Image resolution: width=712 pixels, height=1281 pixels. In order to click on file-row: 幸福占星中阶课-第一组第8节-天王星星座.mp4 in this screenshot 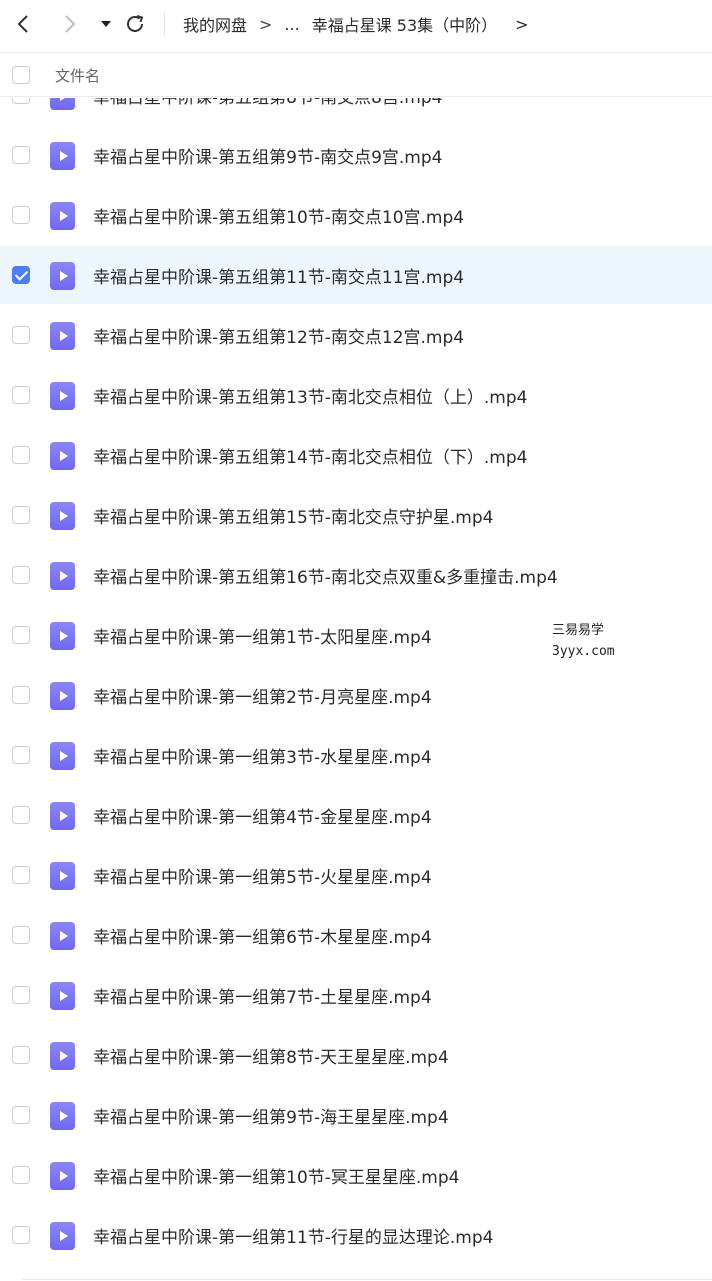, I will do `click(356, 1055)`.